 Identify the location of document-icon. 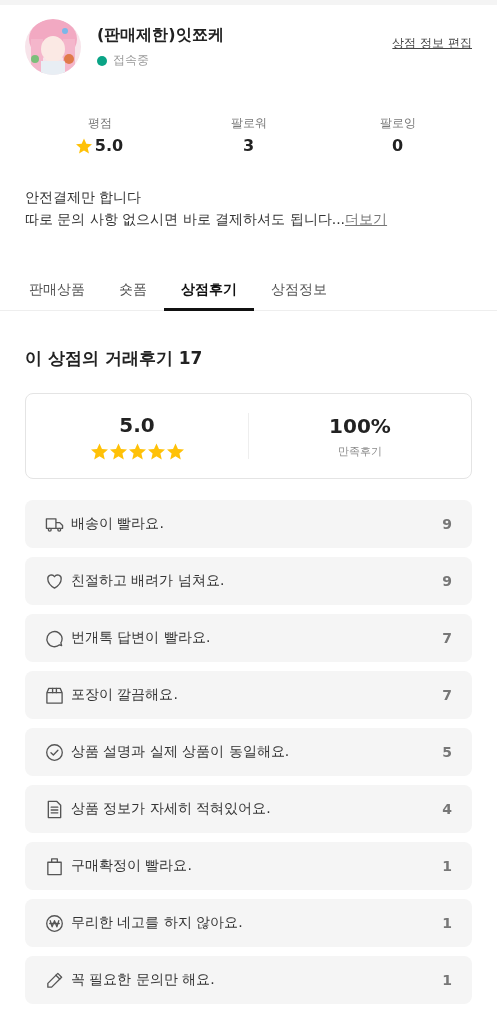
(54, 809).